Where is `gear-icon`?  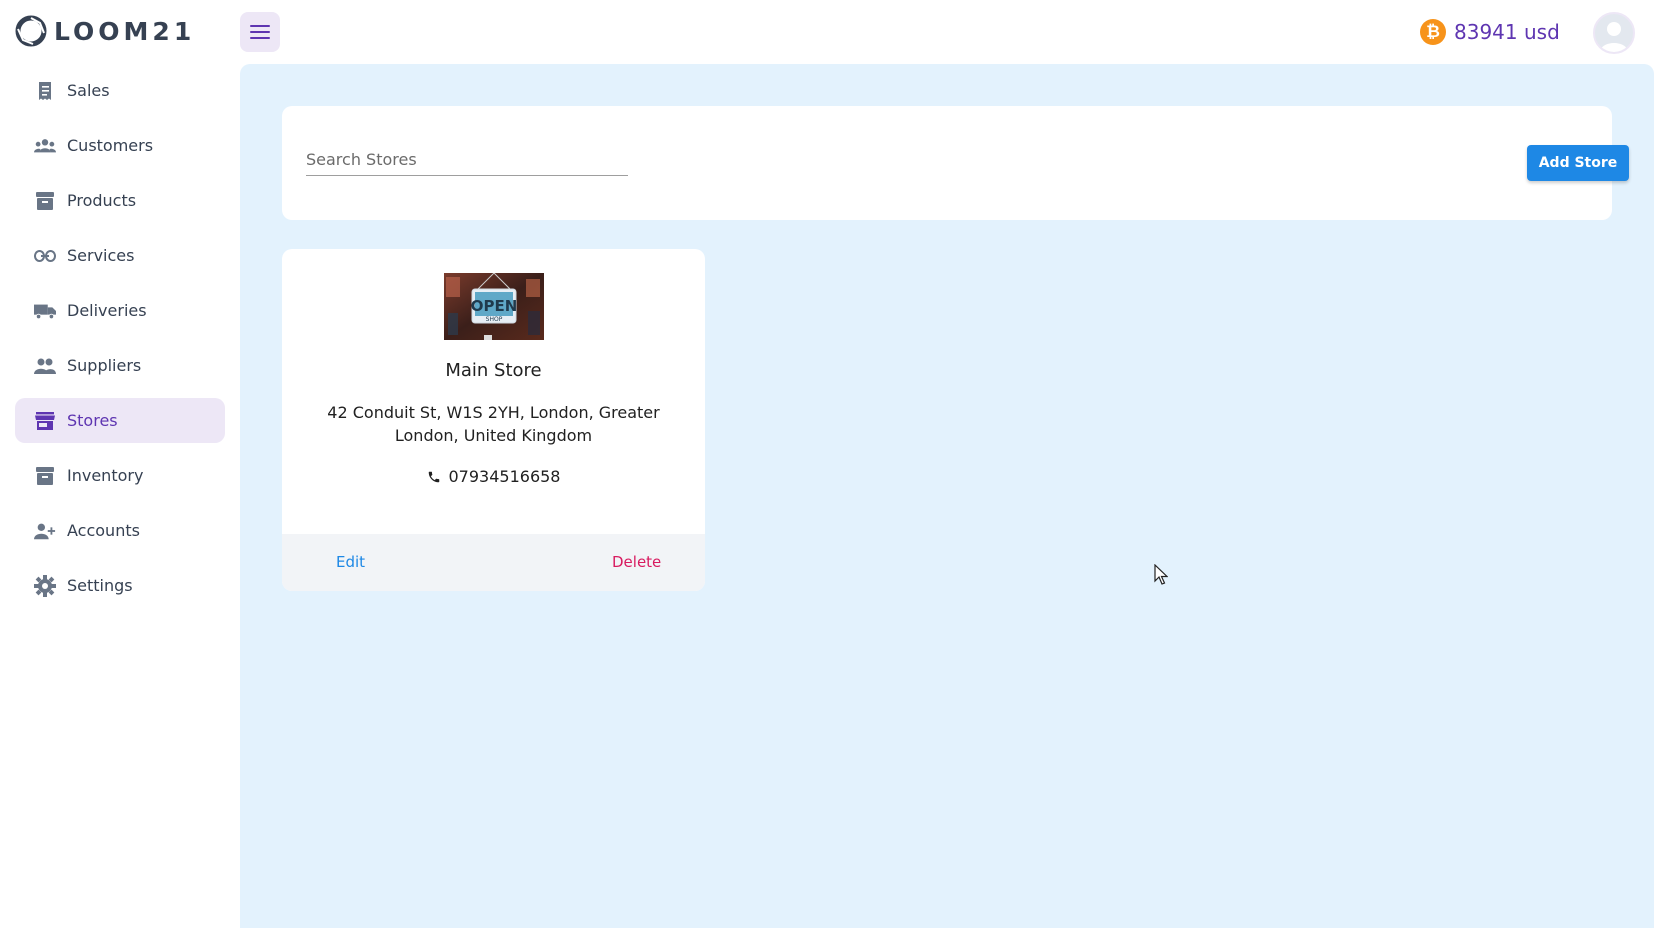 gear-icon is located at coordinates (45, 585).